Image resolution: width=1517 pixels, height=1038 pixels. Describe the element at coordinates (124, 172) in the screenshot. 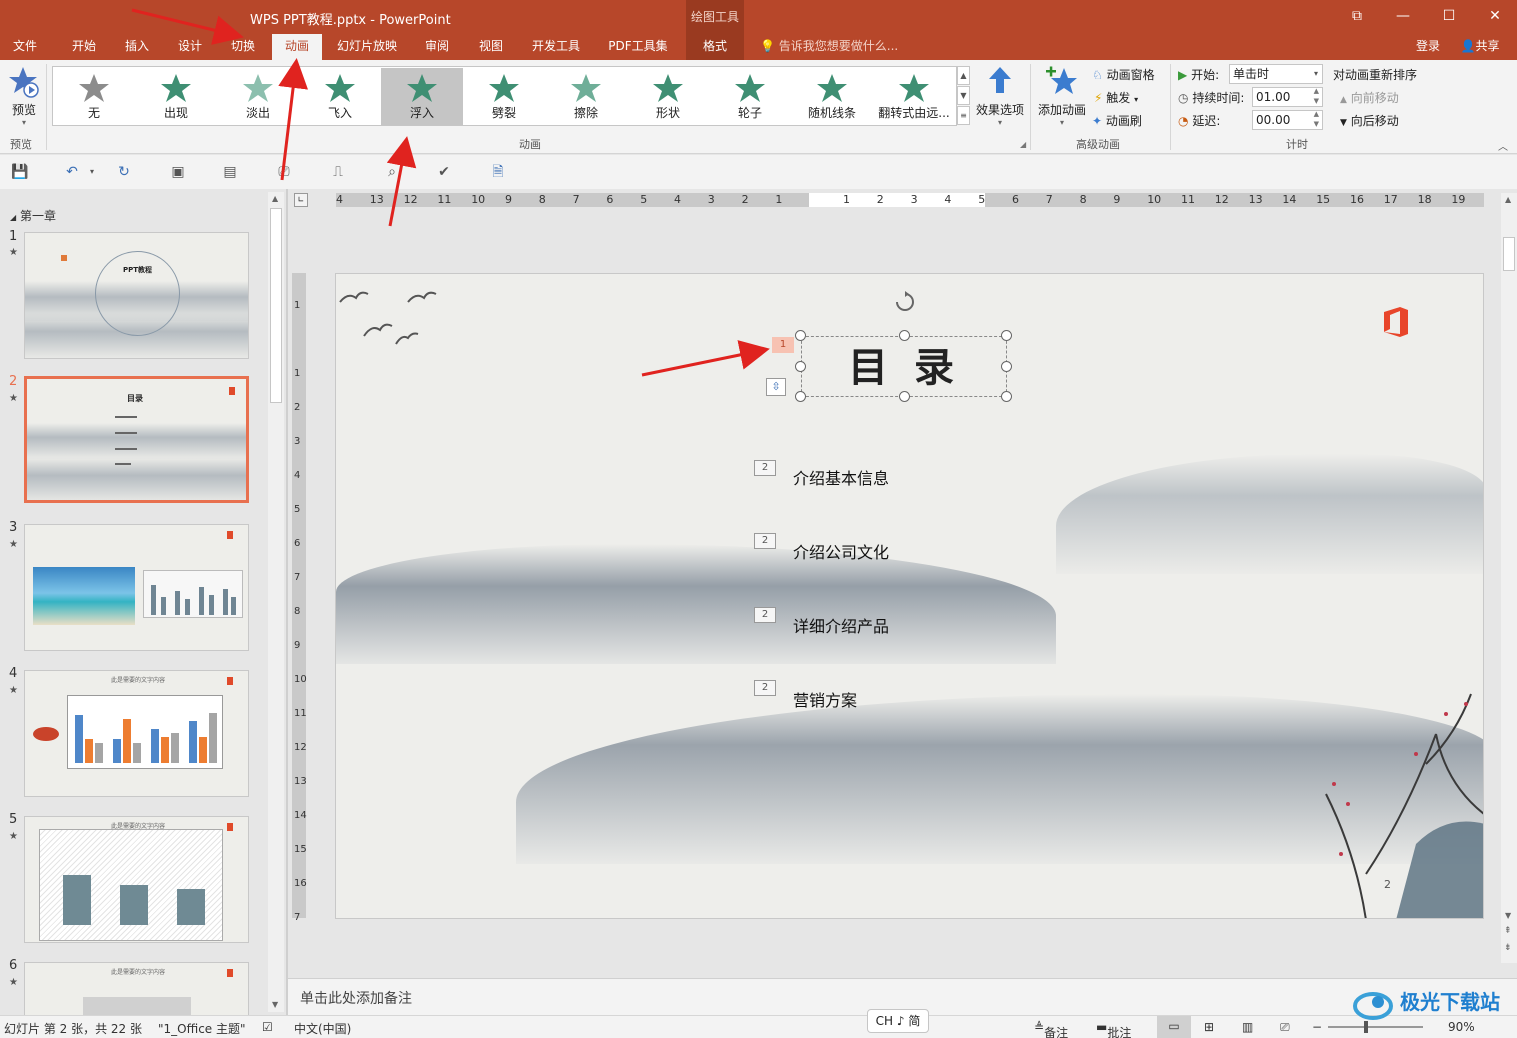

I see `redo-icon: ↻` at that location.